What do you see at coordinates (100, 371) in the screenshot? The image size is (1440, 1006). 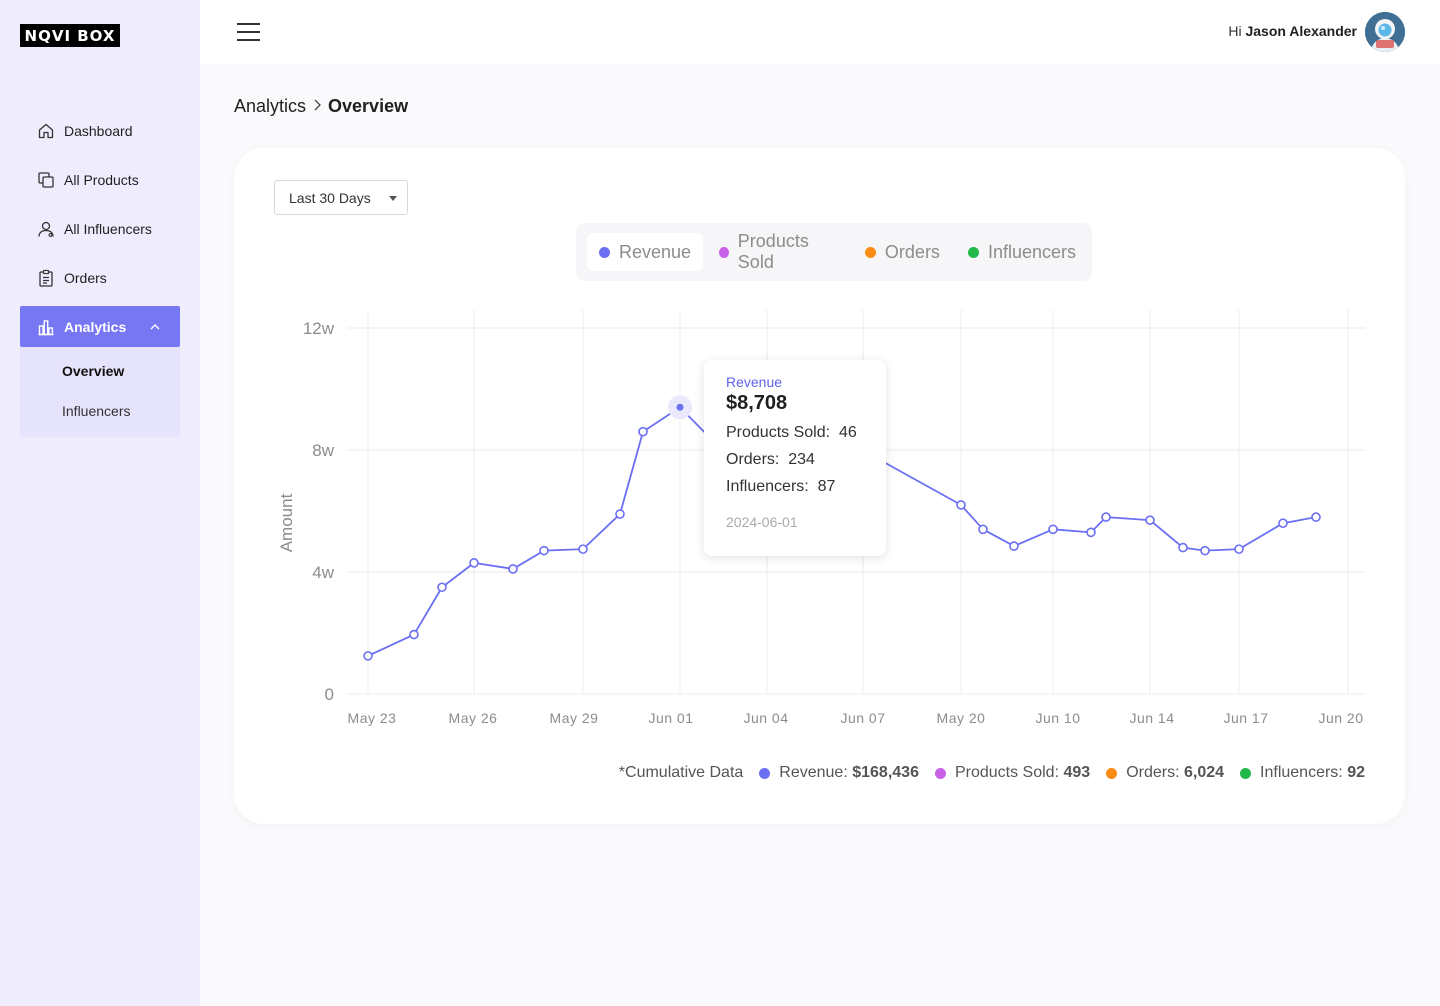 I see `sidebar-subitem-overview: Overview` at bounding box center [100, 371].